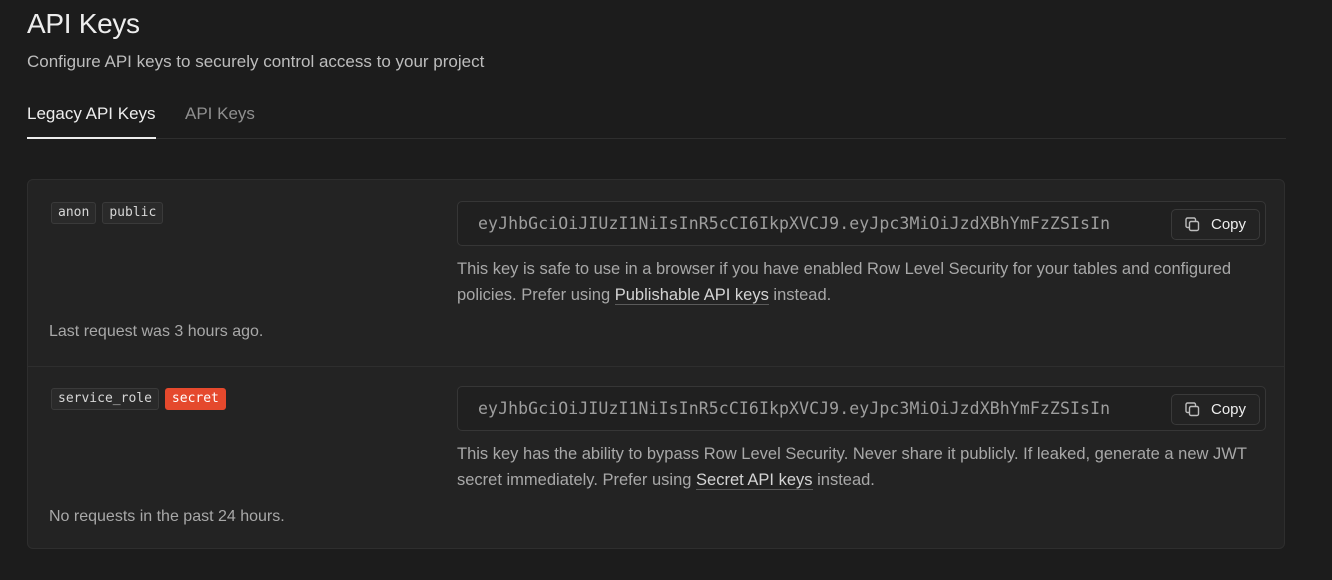 The width and height of the screenshot is (1332, 580). I want to click on last-request-status: No requests in the past 24 hours., so click(167, 516).